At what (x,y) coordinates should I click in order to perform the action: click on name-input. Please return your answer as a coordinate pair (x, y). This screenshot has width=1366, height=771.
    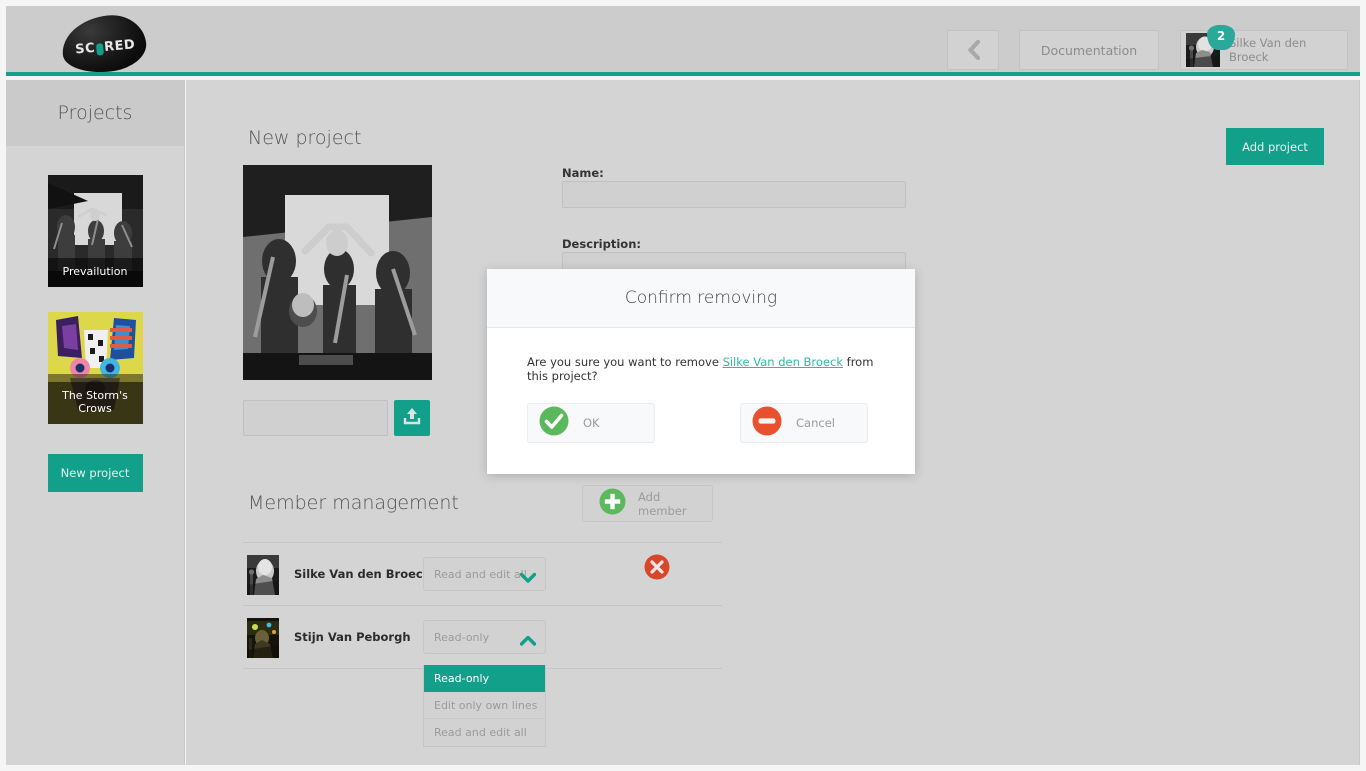
    Looking at the image, I should click on (734, 194).